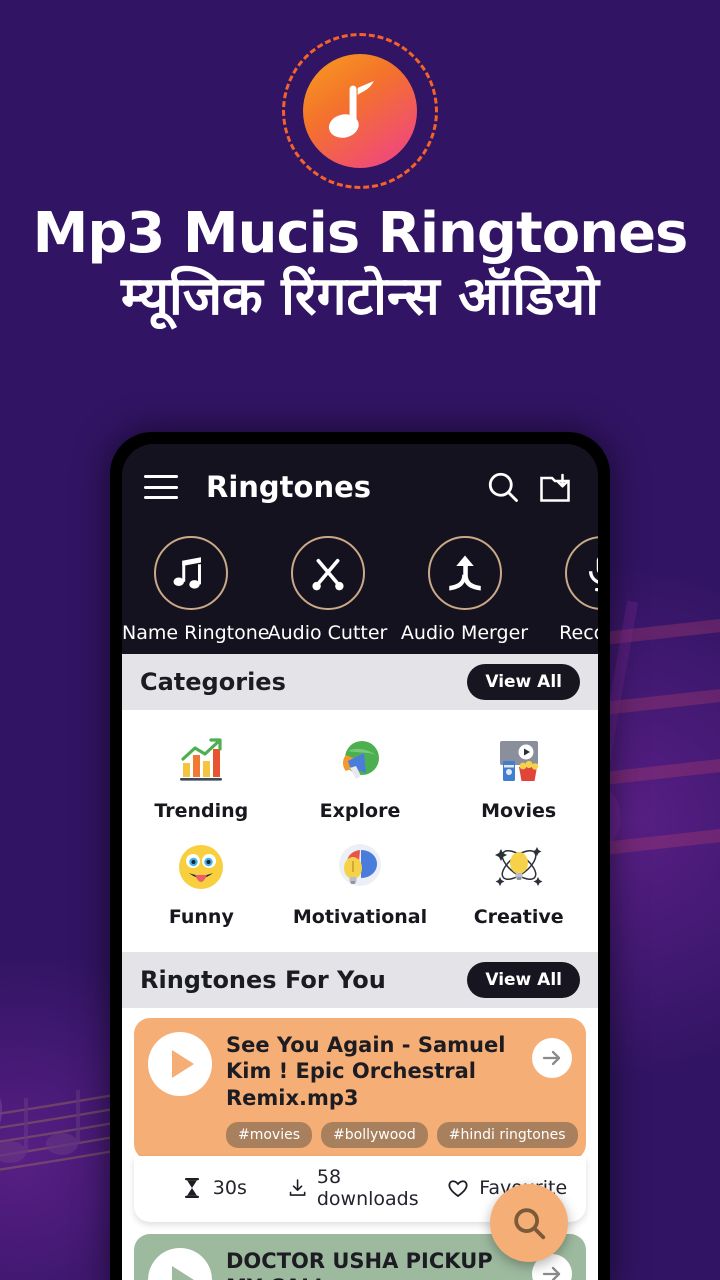  I want to click on download-icon, so click(297, 1187).